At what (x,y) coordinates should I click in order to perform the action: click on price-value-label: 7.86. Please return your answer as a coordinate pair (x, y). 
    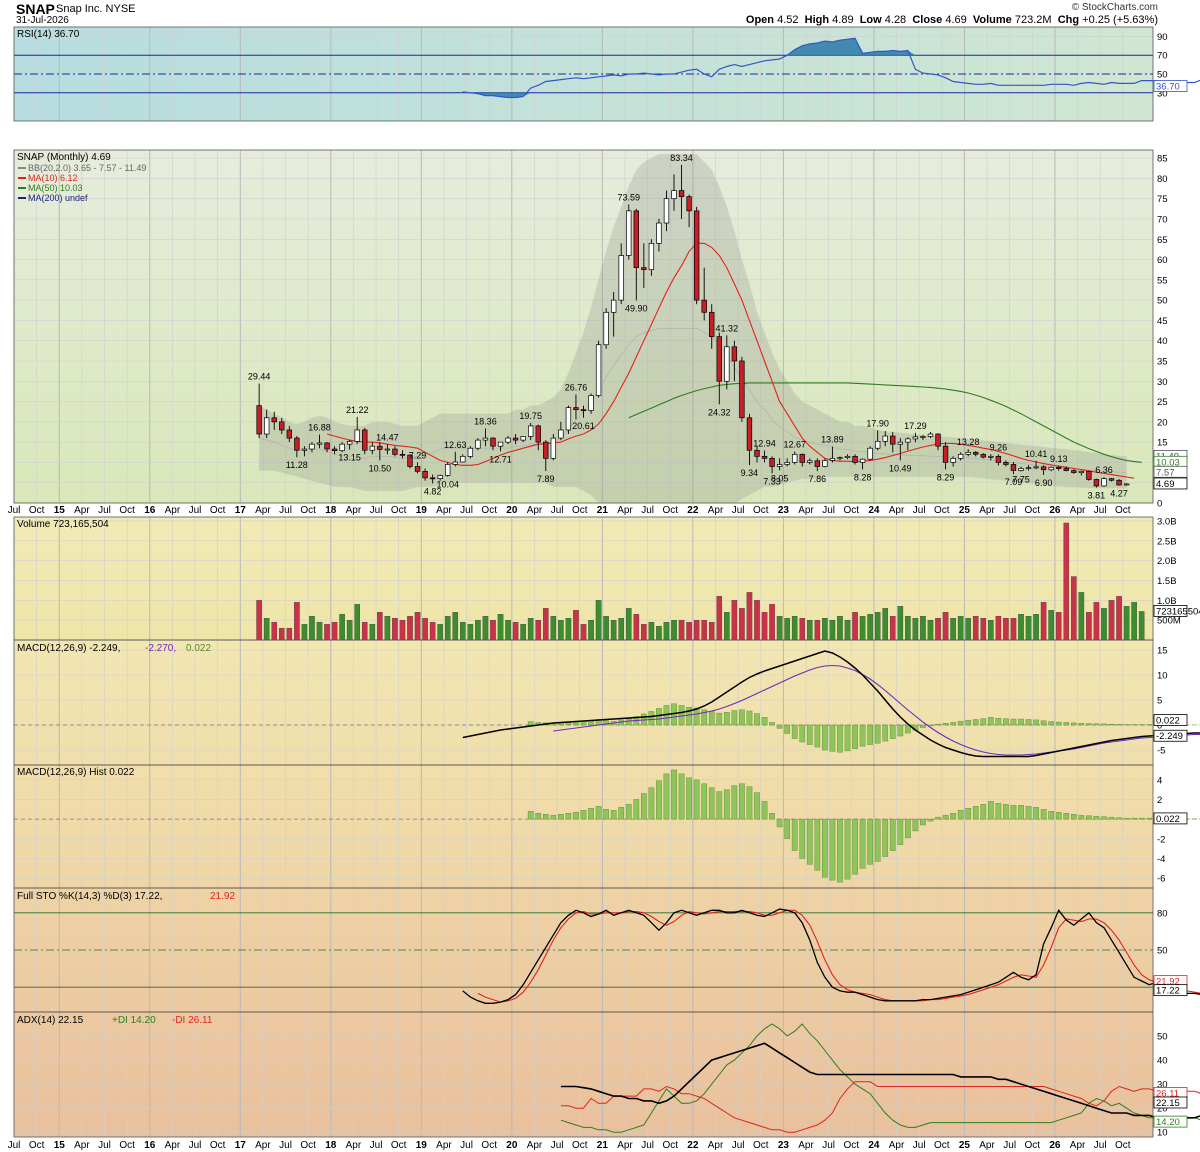
    Looking at the image, I should click on (818, 479).